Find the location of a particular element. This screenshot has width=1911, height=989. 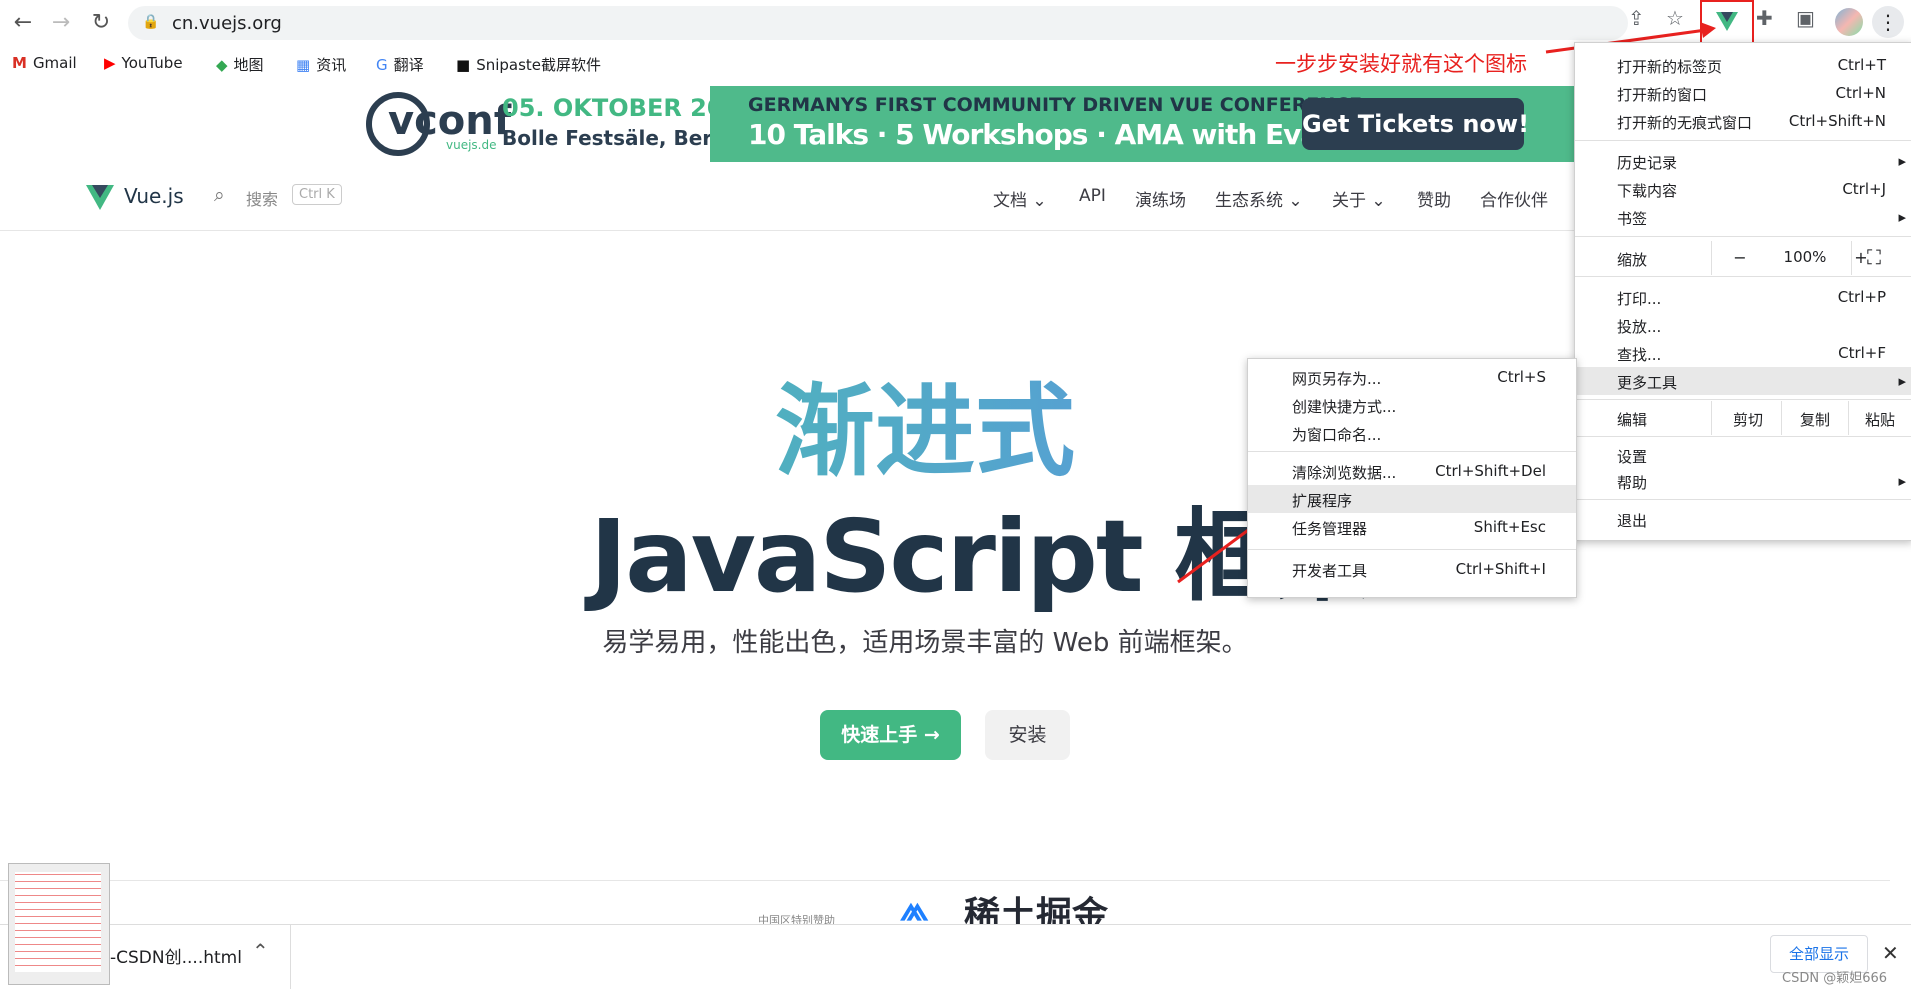

download-thumbnail is located at coordinates (59, 924).